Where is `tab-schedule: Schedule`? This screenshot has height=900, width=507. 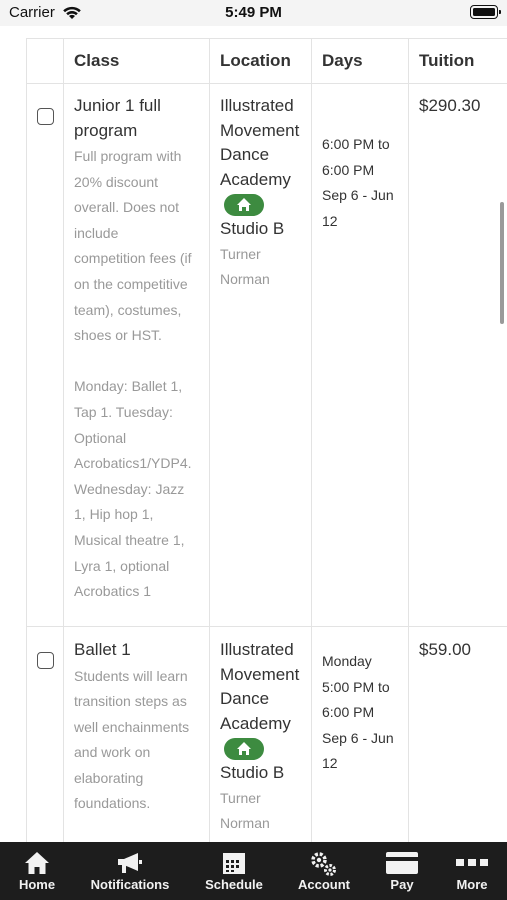 tab-schedule: Schedule is located at coordinates (234, 871).